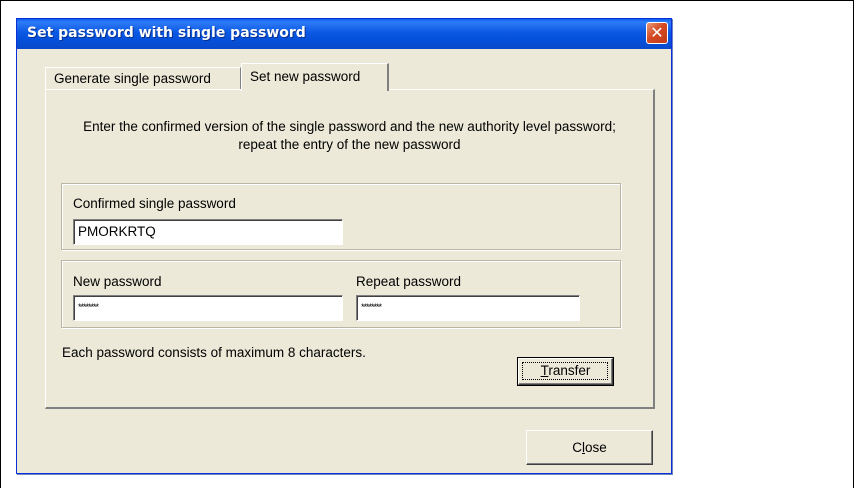  What do you see at coordinates (208, 232) in the screenshot?
I see `confirmed-password-input: PMORKRTQ` at bounding box center [208, 232].